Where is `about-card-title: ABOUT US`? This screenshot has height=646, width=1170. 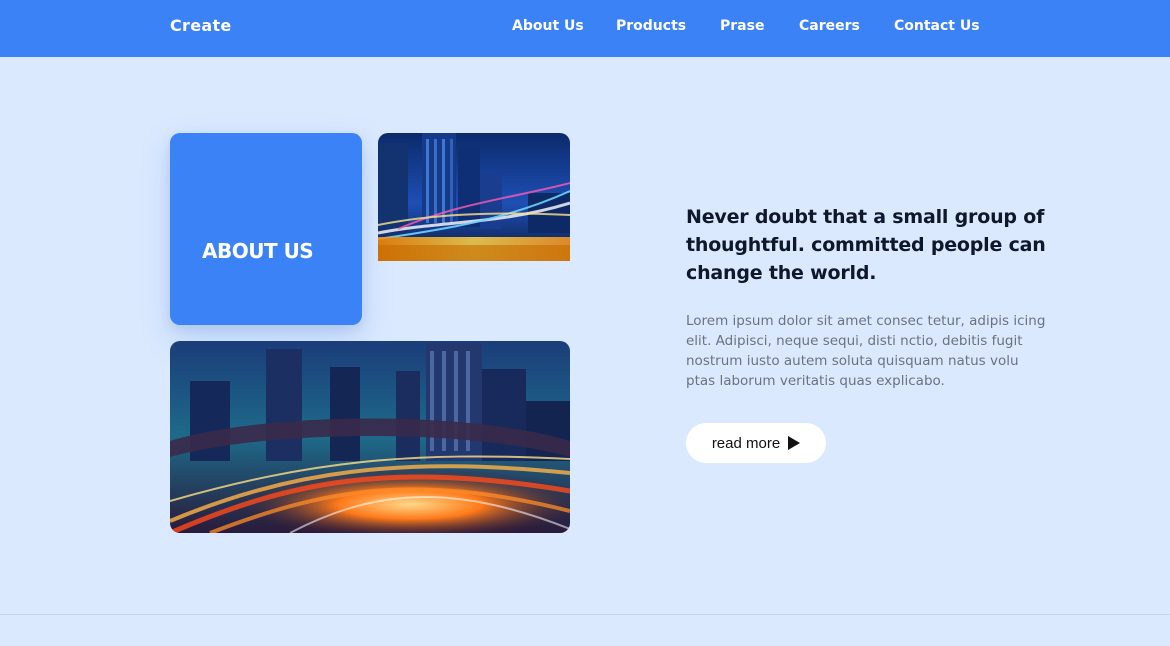
about-card-title: ABOUT US is located at coordinates (258, 251).